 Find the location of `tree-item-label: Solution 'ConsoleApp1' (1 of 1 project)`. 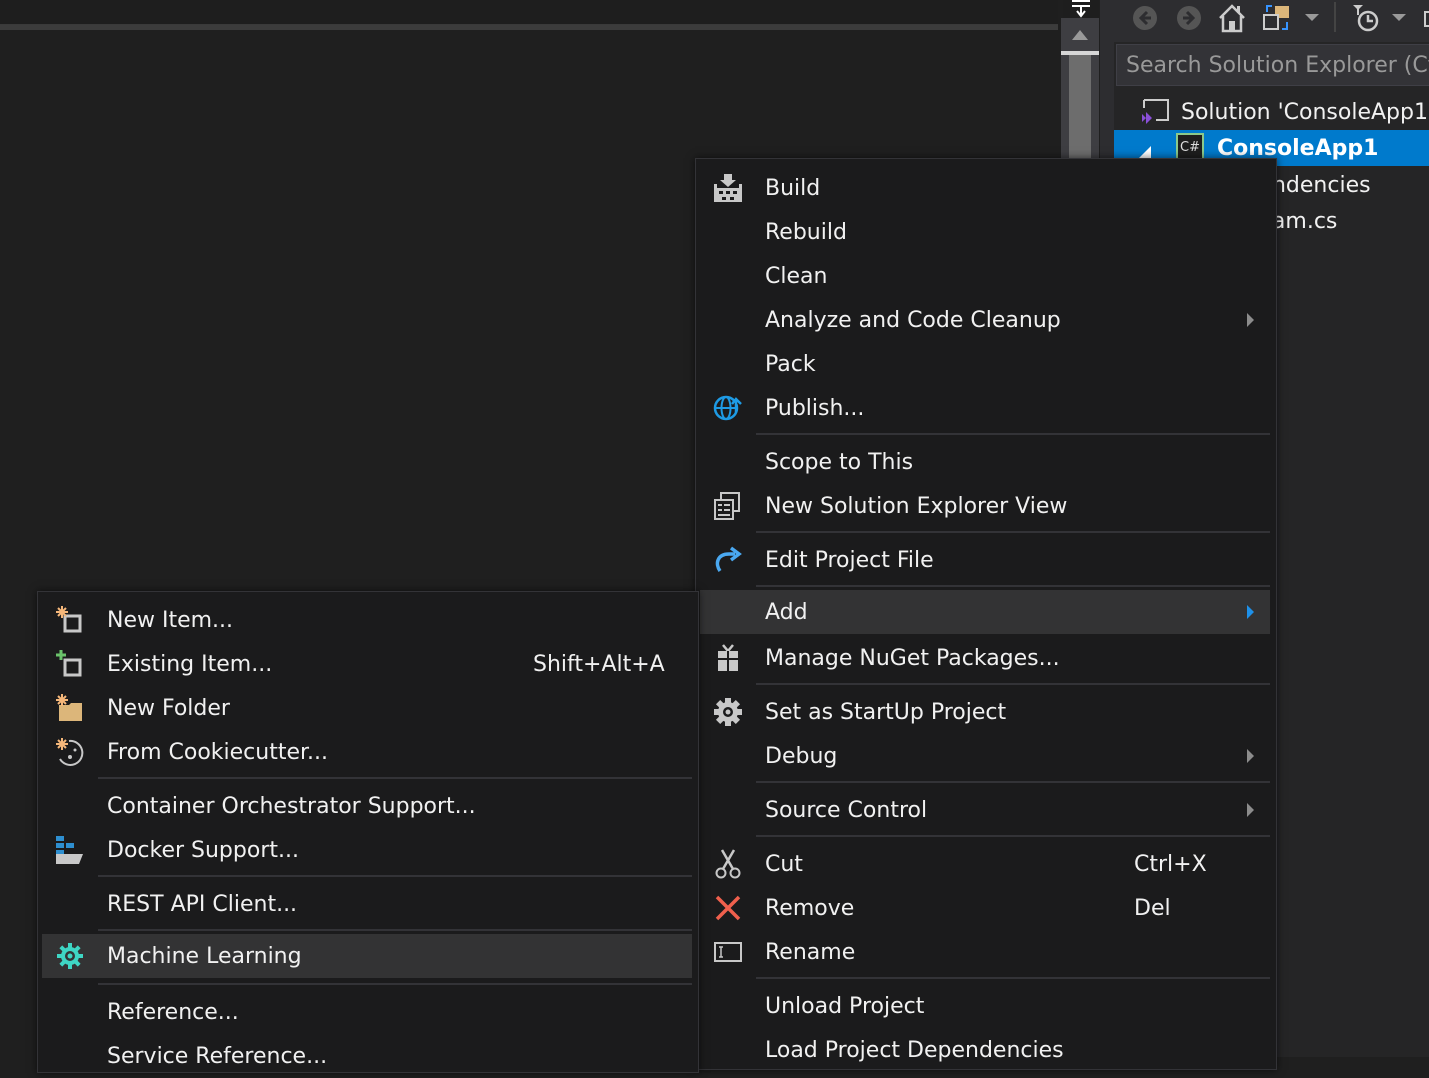

tree-item-label: Solution 'ConsoleApp1' (1 of 1 project) is located at coordinates (1305, 112).